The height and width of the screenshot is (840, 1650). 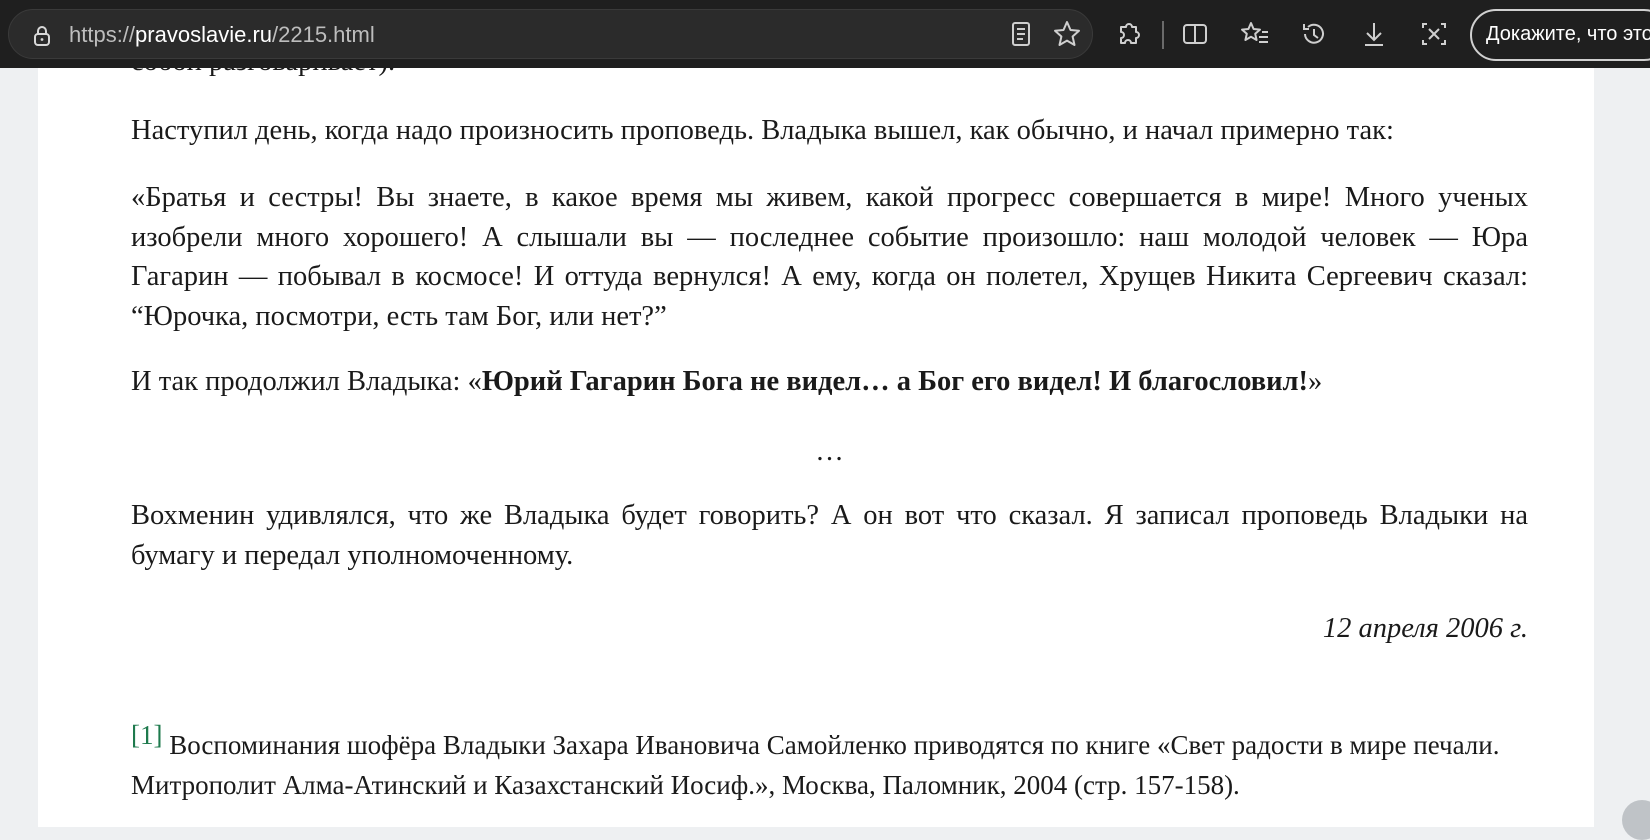 What do you see at coordinates (146, 735) in the screenshot?
I see `footnote-link: [1]` at bounding box center [146, 735].